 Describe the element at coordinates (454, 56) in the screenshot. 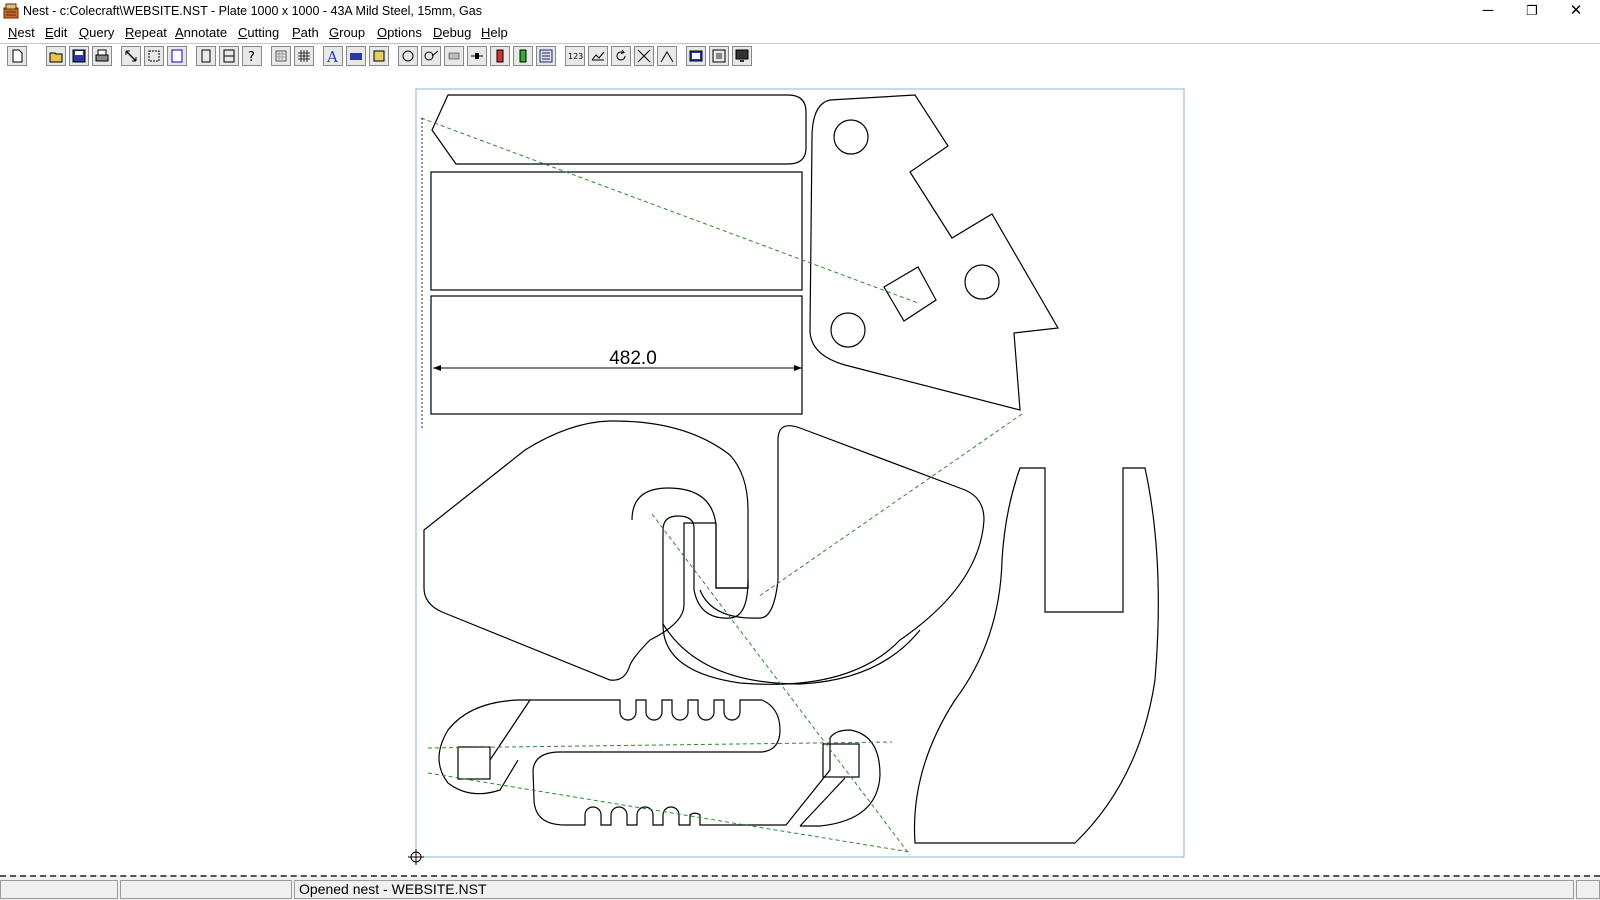

I see `lead-icon` at that location.